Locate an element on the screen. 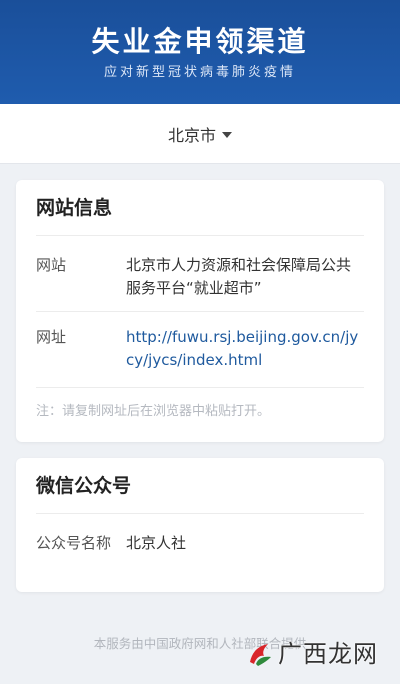 This screenshot has width=400, height=684. watermark-text: 广西龙网 is located at coordinates (328, 654).